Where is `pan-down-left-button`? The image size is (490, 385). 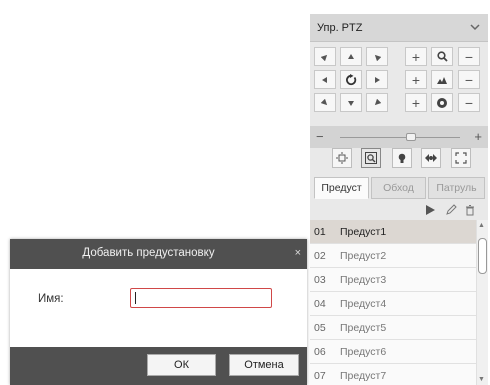 pan-down-left-button is located at coordinates (325, 102).